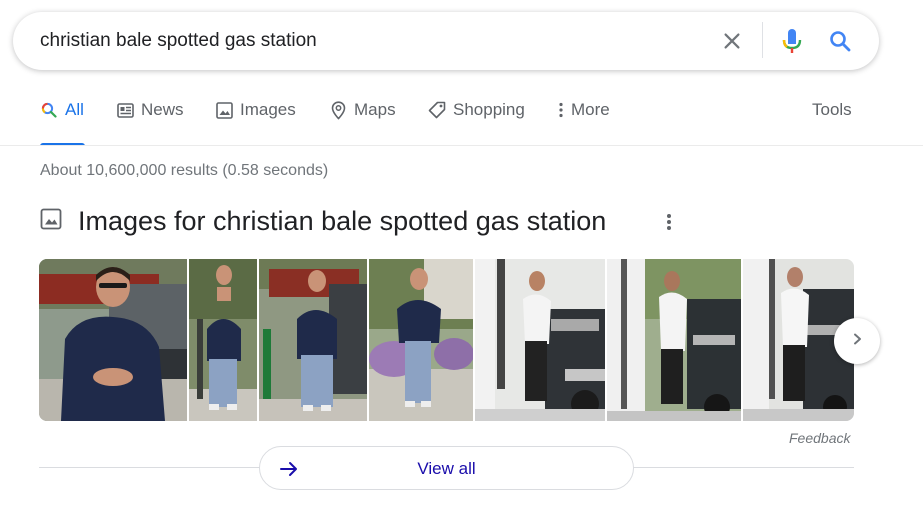 Image resolution: width=923 pixels, height=505 pixels. Describe the element at coordinates (732, 41) in the screenshot. I see `close-icon` at that location.